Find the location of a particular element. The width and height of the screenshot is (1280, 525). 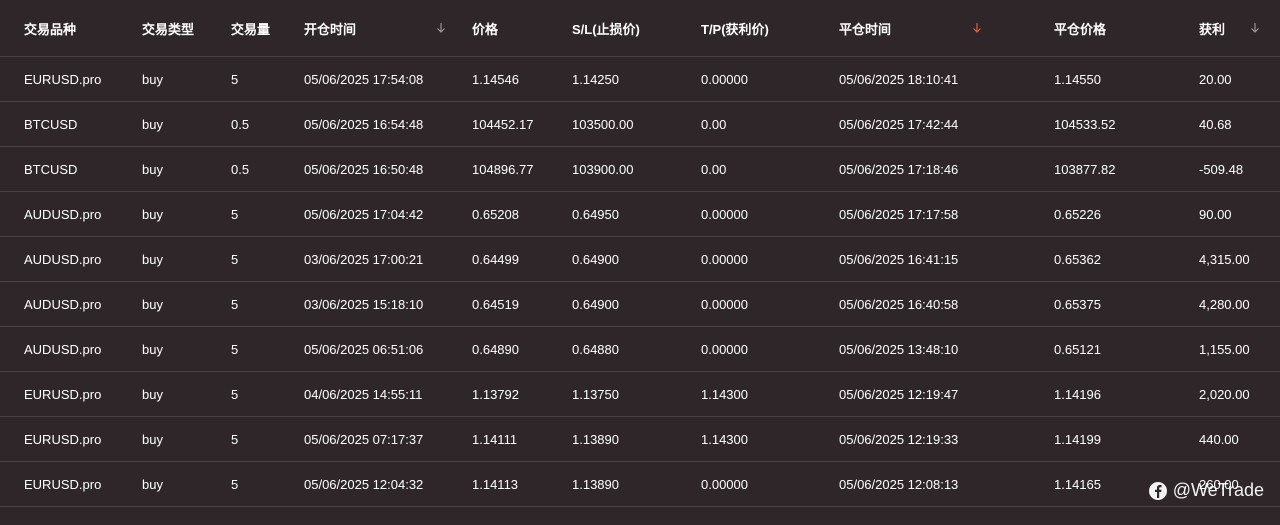

cell-price: 1.14113 is located at coordinates (495, 484).